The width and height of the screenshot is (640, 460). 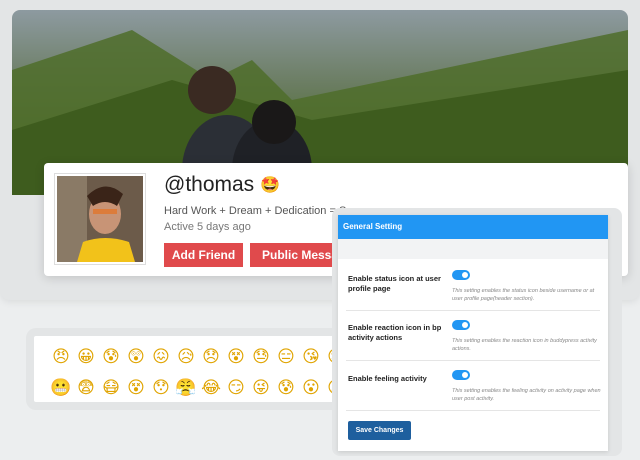 What do you see at coordinates (161, 357) in the screenshot?
I see `emoji-icon: 😖` at bounding box center [161, 357].